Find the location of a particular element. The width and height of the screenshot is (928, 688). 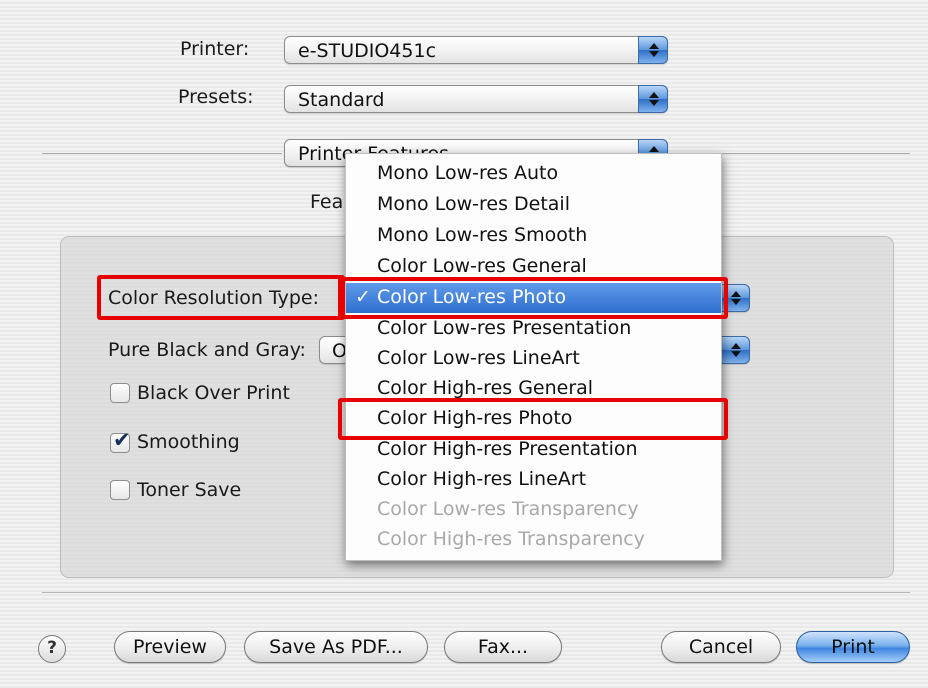

highlight-selected-item is located at coordinates (533, 298).